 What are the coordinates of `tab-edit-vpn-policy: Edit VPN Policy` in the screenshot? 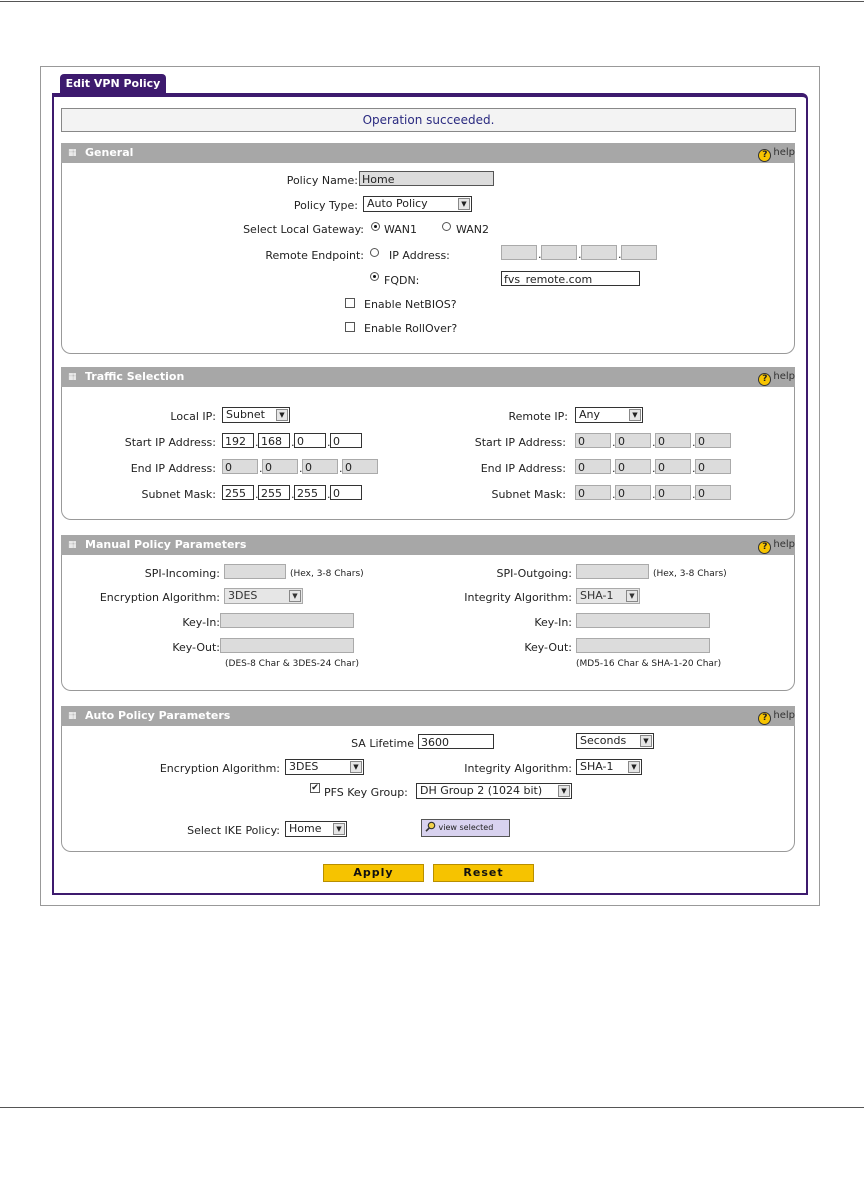 It's located at (113, 84).